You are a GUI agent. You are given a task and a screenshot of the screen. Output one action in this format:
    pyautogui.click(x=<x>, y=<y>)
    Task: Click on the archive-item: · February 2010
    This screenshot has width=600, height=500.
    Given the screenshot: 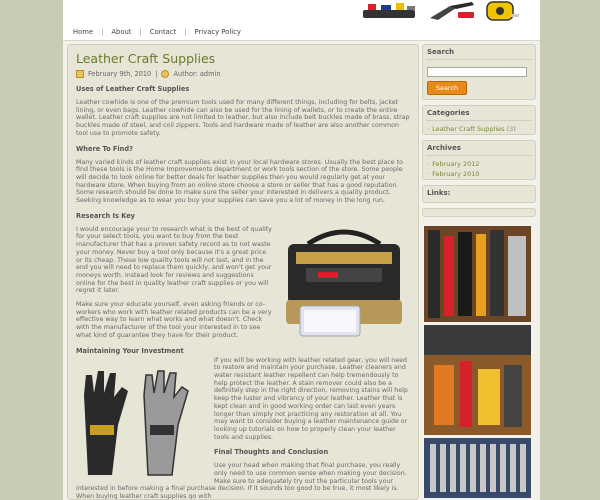 What is the action you would take?
    pyautogui.click(x=479, y=174)
    